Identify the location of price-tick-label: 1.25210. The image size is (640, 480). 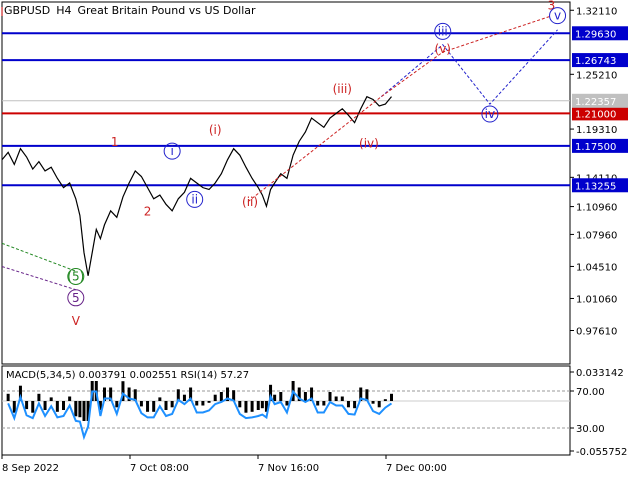
(596, 75).